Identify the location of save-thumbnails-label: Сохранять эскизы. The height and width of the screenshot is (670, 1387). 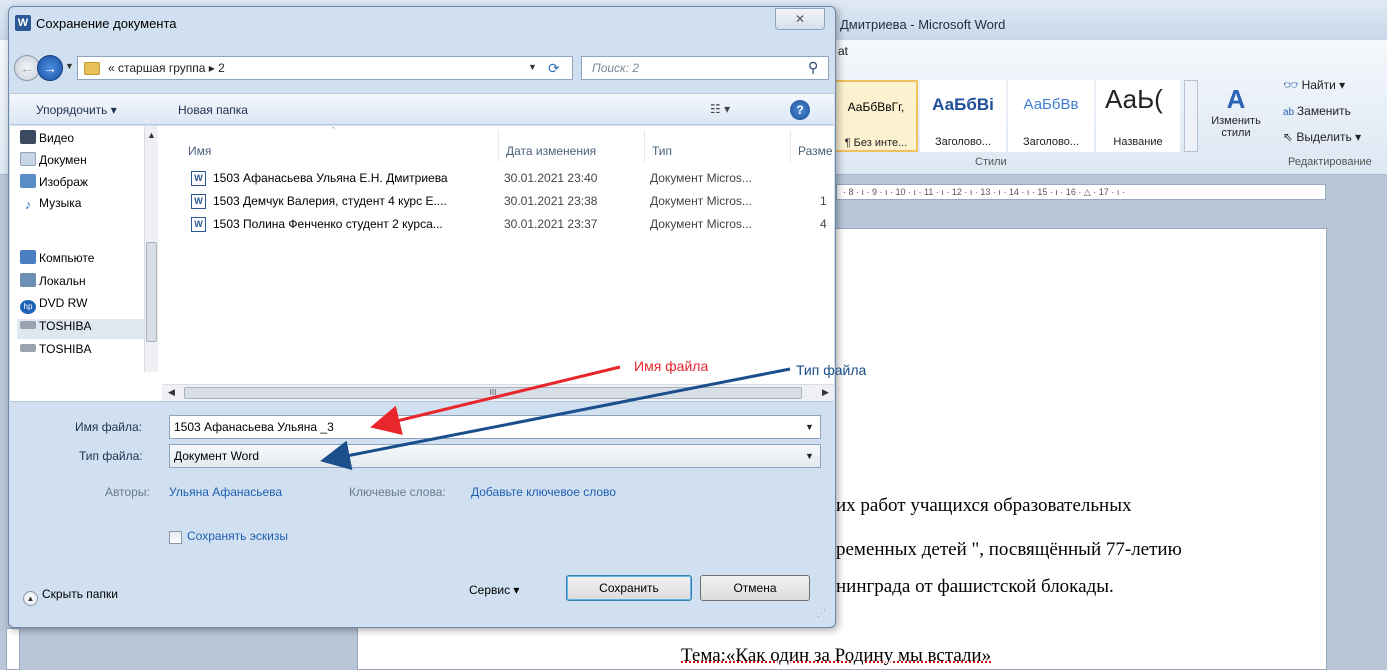
(237, 536).